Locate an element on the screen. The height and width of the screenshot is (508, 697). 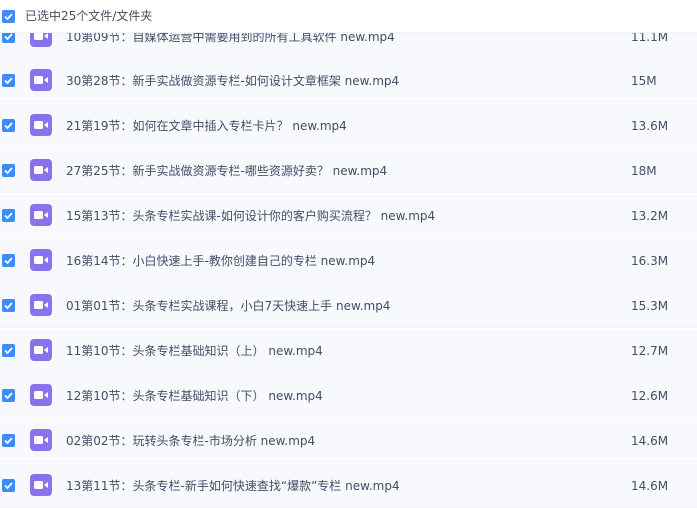
file-row: 13第11节：头条专栏-新手如何快速查找“爆款”专栏 new.mp4 14.6M is located at coordinates (348, 486).